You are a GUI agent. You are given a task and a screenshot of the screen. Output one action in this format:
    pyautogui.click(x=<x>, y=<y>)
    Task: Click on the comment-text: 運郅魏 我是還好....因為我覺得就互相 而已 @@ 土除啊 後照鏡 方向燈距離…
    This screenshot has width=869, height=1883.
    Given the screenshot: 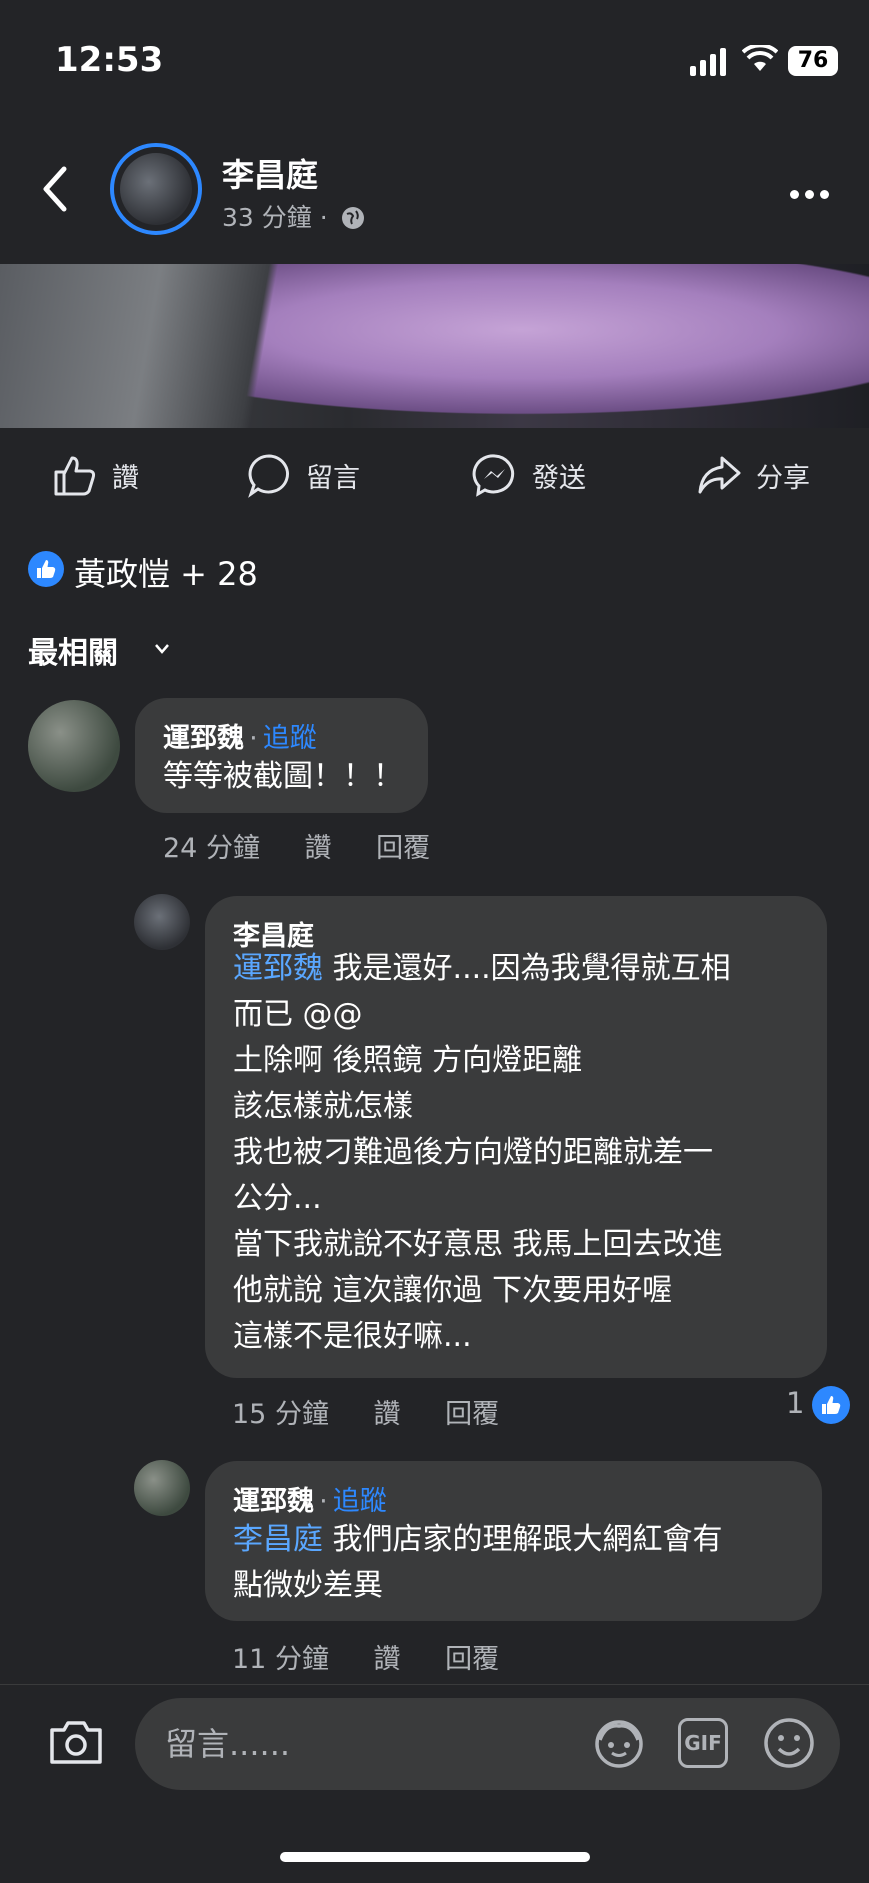 What is the action you would take?
    pyautogui.click(x=523, y=1153)
    